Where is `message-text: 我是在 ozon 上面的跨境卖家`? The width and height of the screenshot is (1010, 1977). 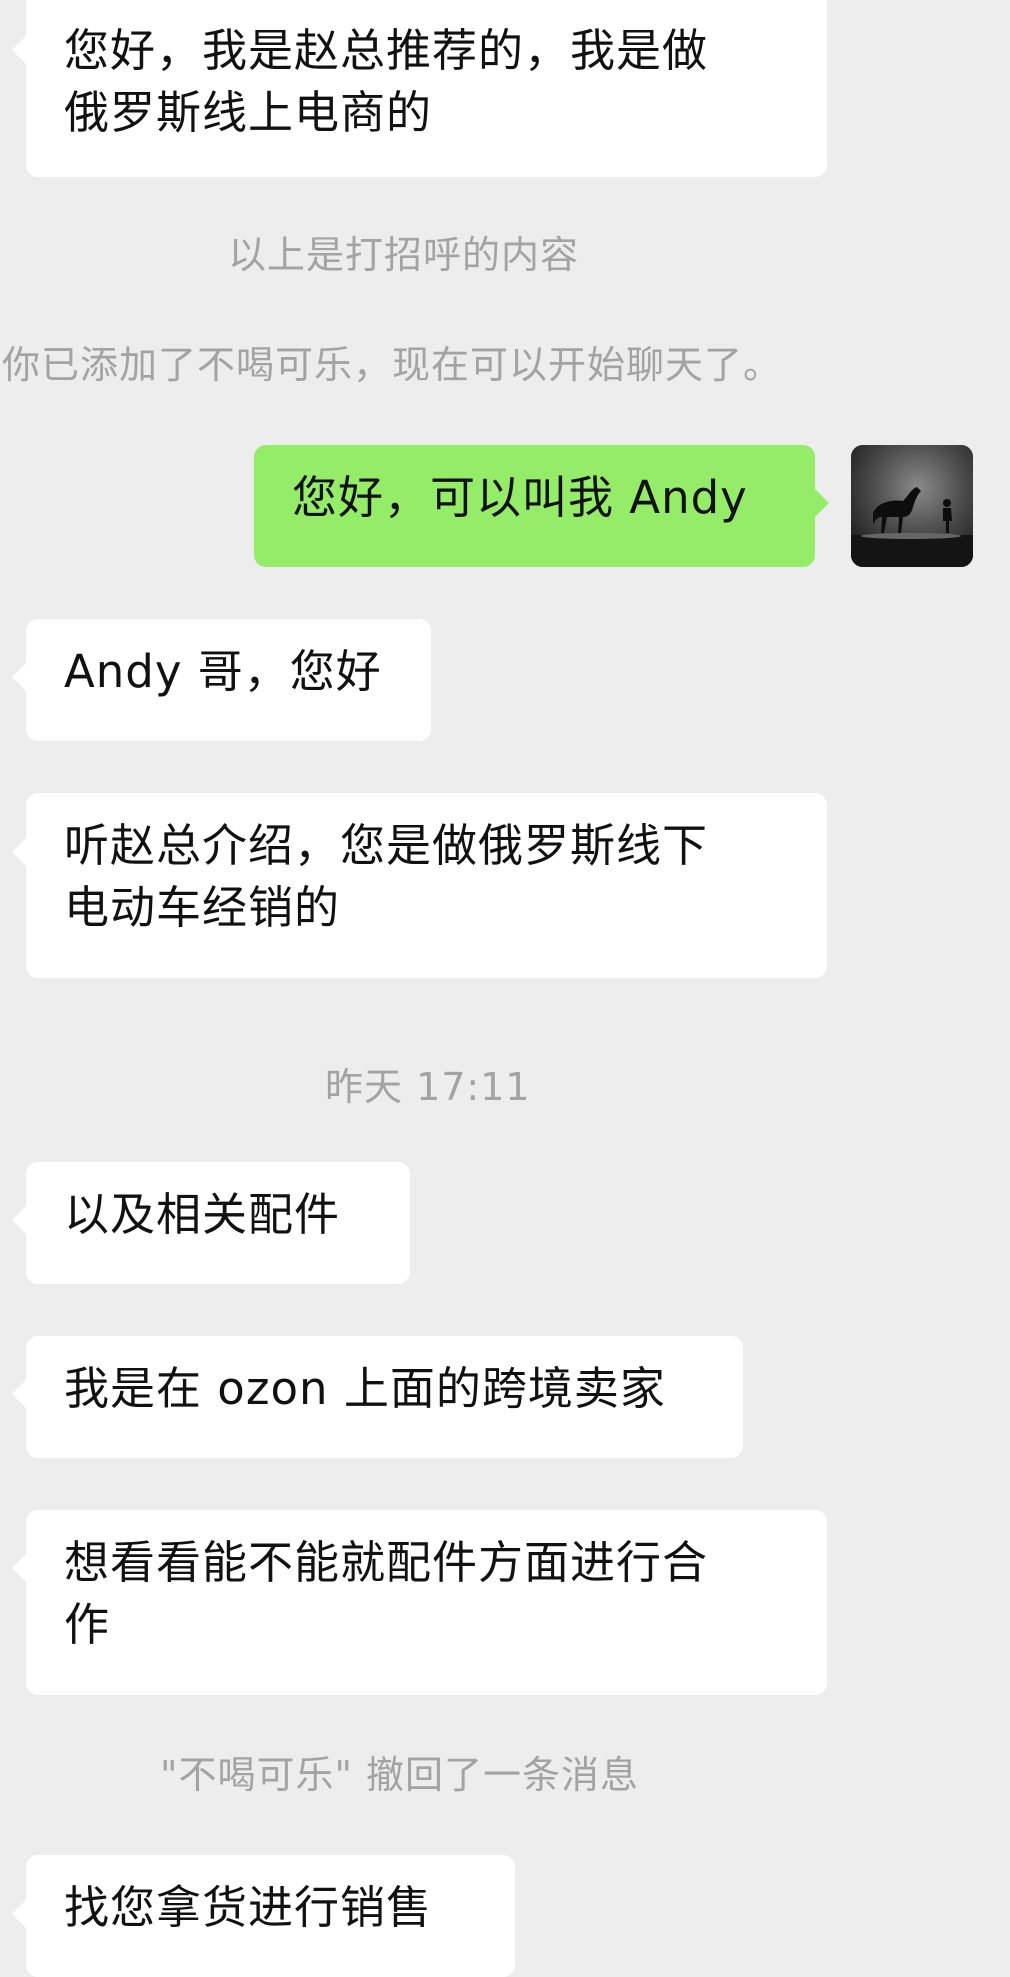
message-text: 我是在 ozon 上面的跨境卖家 is located at coordinates (365, 1388).